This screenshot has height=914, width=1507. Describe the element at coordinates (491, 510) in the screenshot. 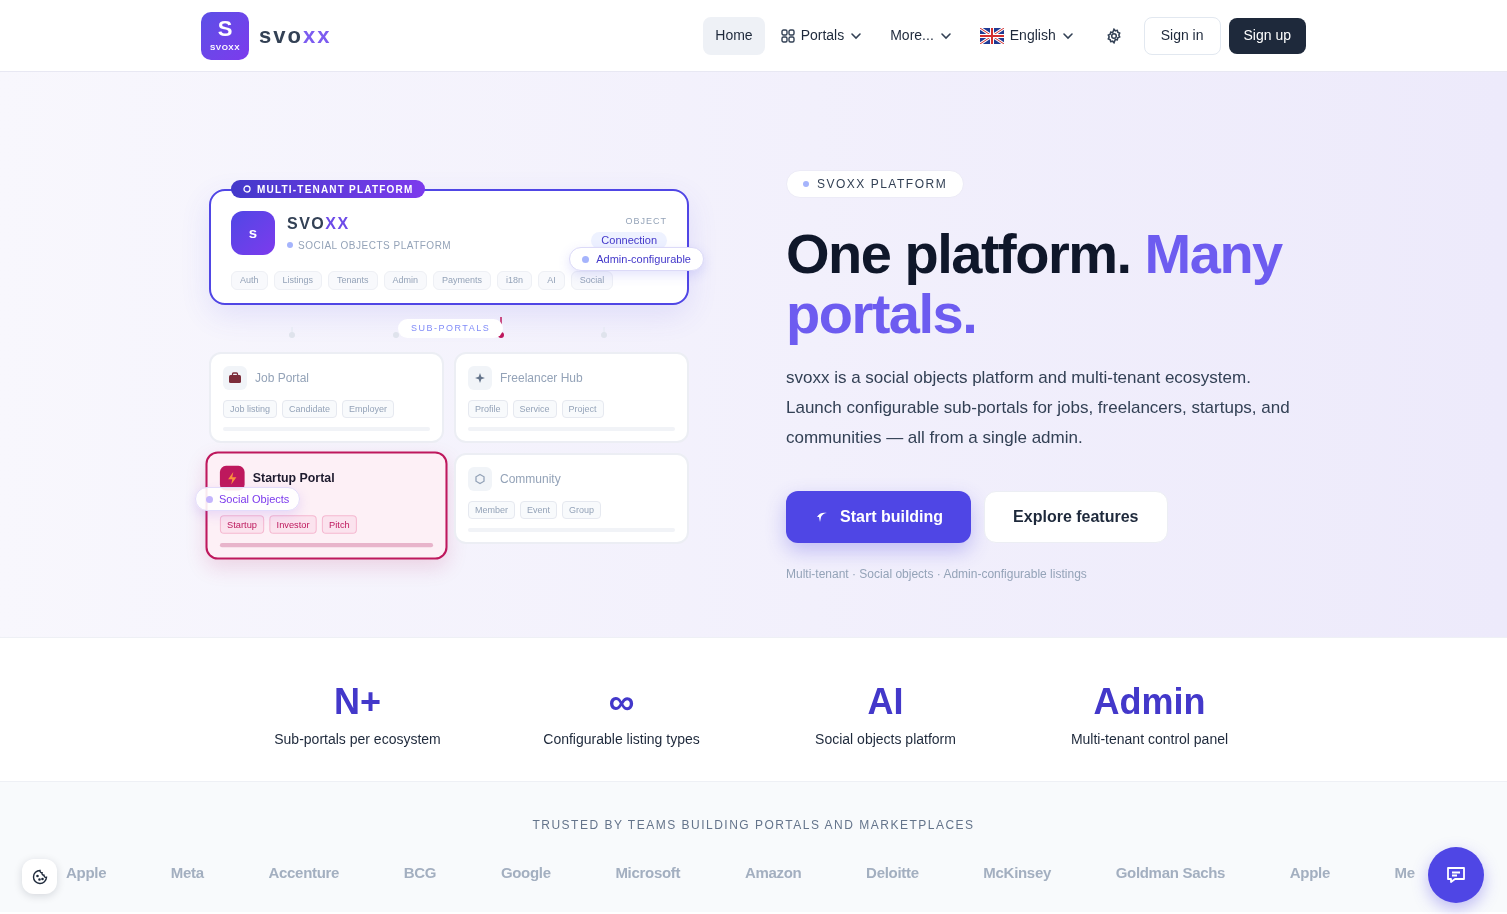

I see `portal-tag: Member` at that location.